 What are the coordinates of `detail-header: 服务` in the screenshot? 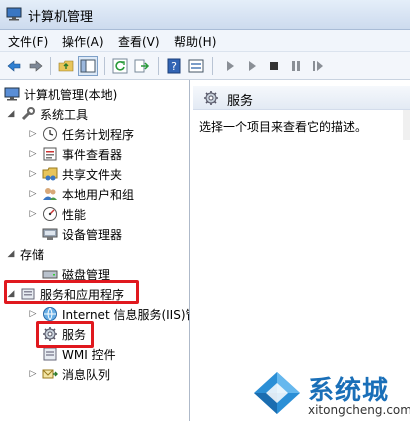 It's located at (301, 98).